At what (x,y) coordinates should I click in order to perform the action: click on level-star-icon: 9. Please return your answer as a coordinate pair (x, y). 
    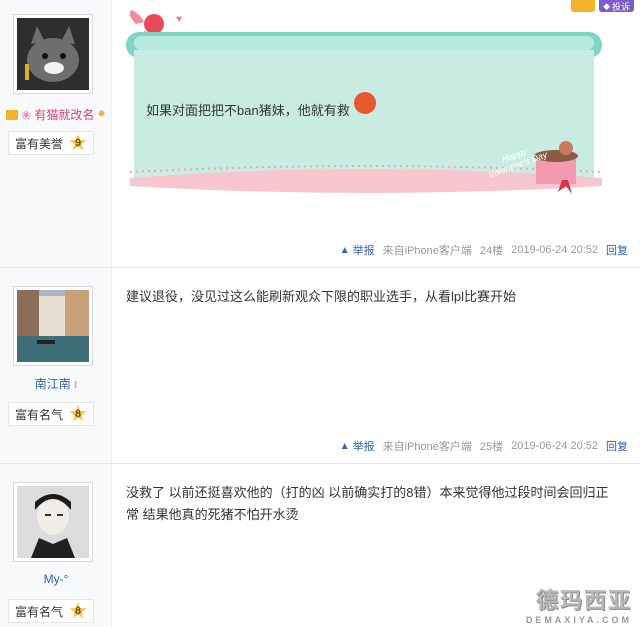
    Looking at the image, I should click on (78, 142).